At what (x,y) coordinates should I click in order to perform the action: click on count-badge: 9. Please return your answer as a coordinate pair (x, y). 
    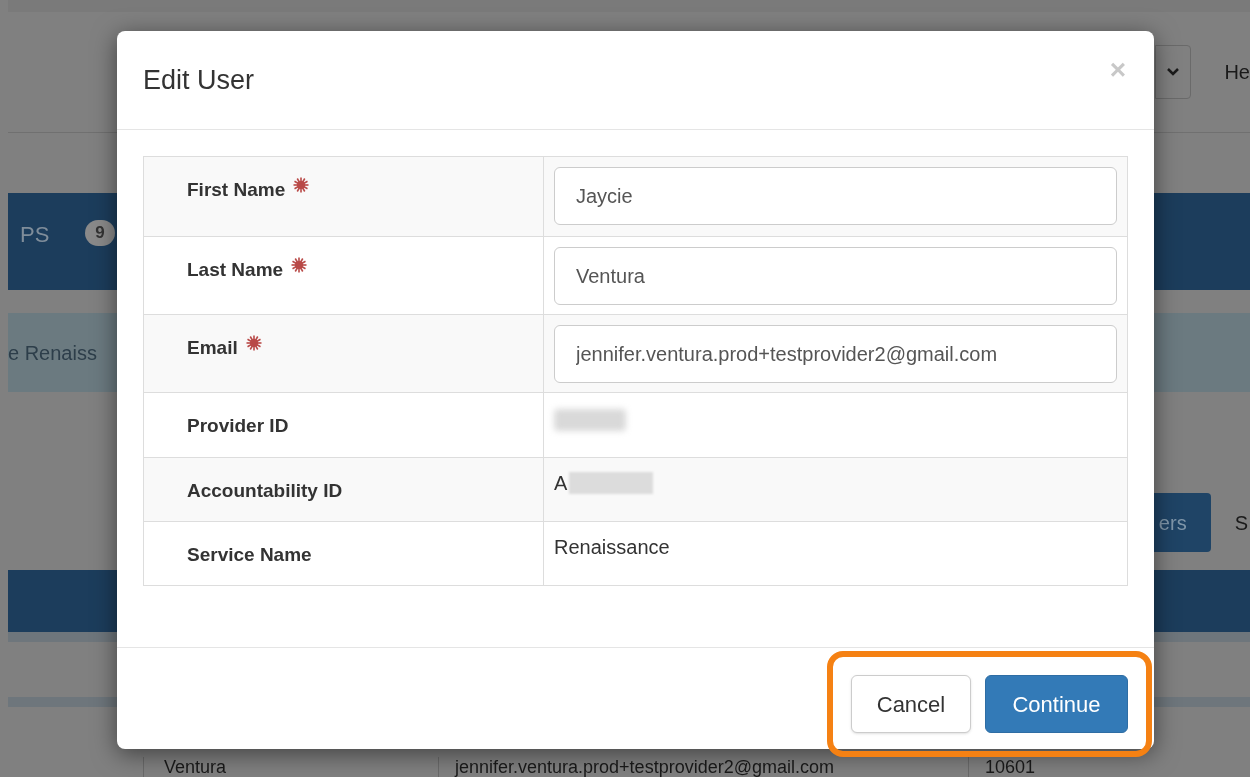
    Looking at the image, I should click on (100, 233).